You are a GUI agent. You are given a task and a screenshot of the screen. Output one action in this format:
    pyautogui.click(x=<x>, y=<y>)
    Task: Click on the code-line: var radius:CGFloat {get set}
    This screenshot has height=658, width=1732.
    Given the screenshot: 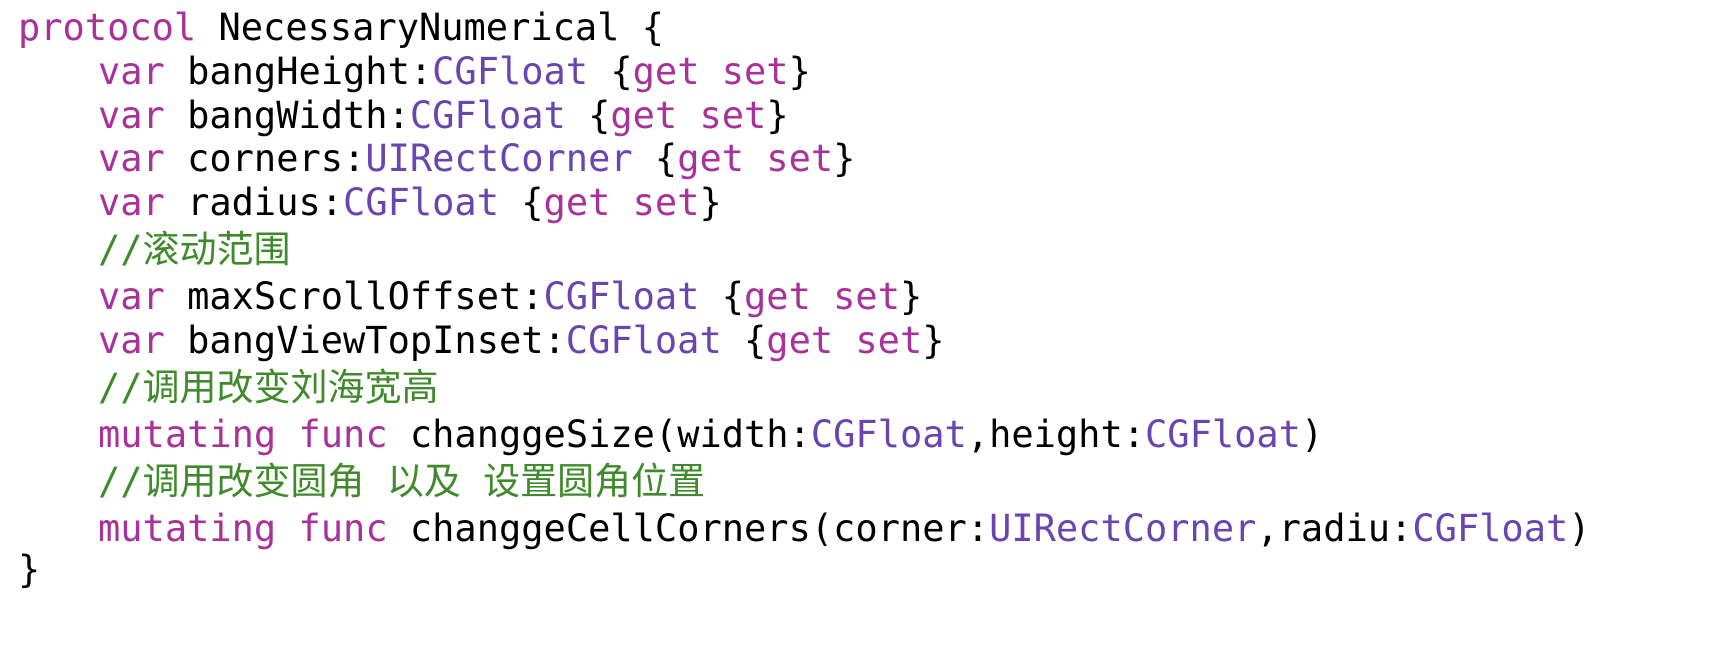 What is the action you would take?
    pyautogui.click(x=410, y=203)
    